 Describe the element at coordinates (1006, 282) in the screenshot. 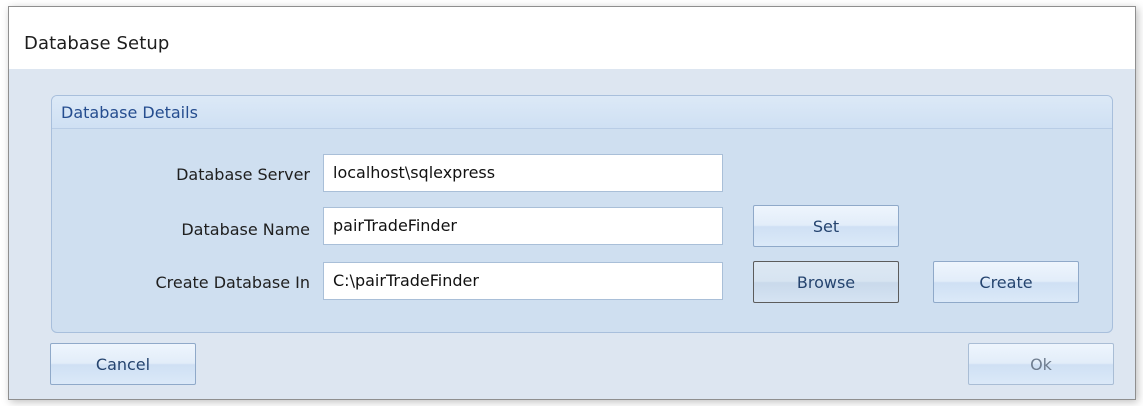

I see `create-button: Create` at that location.